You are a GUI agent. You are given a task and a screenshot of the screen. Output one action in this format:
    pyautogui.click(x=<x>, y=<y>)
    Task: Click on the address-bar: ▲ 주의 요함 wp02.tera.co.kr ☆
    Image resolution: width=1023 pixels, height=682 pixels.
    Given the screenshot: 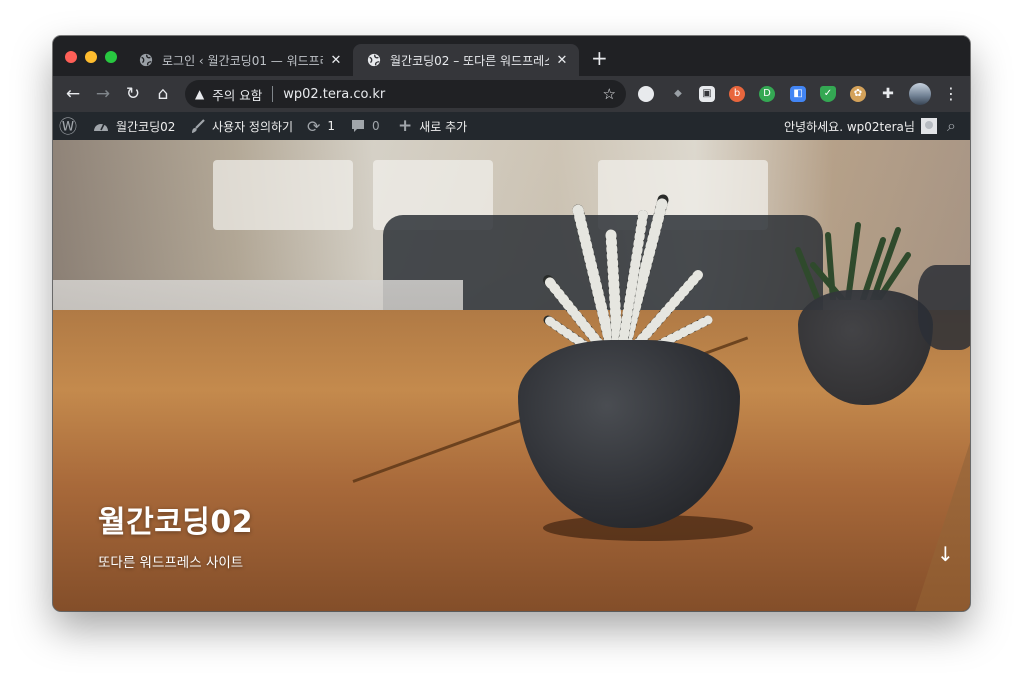 What is the action you would take?
    pyautogui.click(x=405, y=94)
    